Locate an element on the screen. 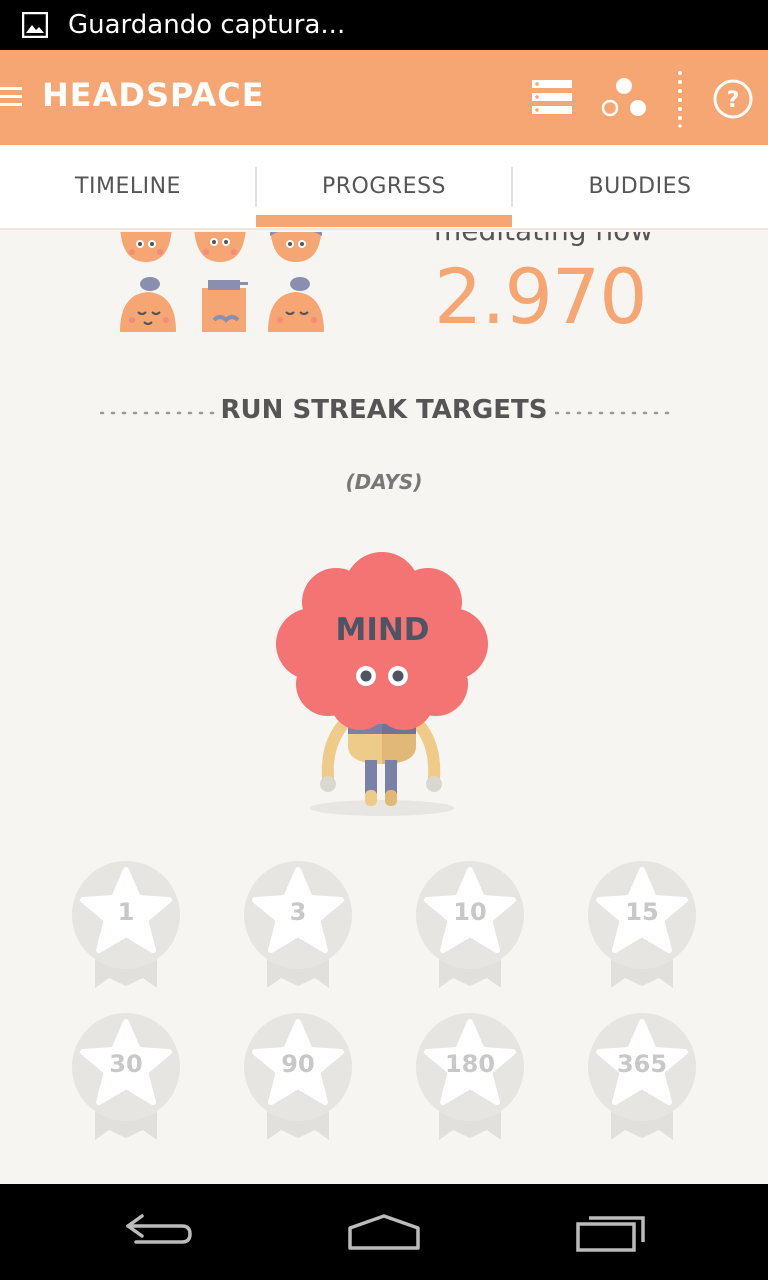  image-icon is located at coordinates (35, 25).